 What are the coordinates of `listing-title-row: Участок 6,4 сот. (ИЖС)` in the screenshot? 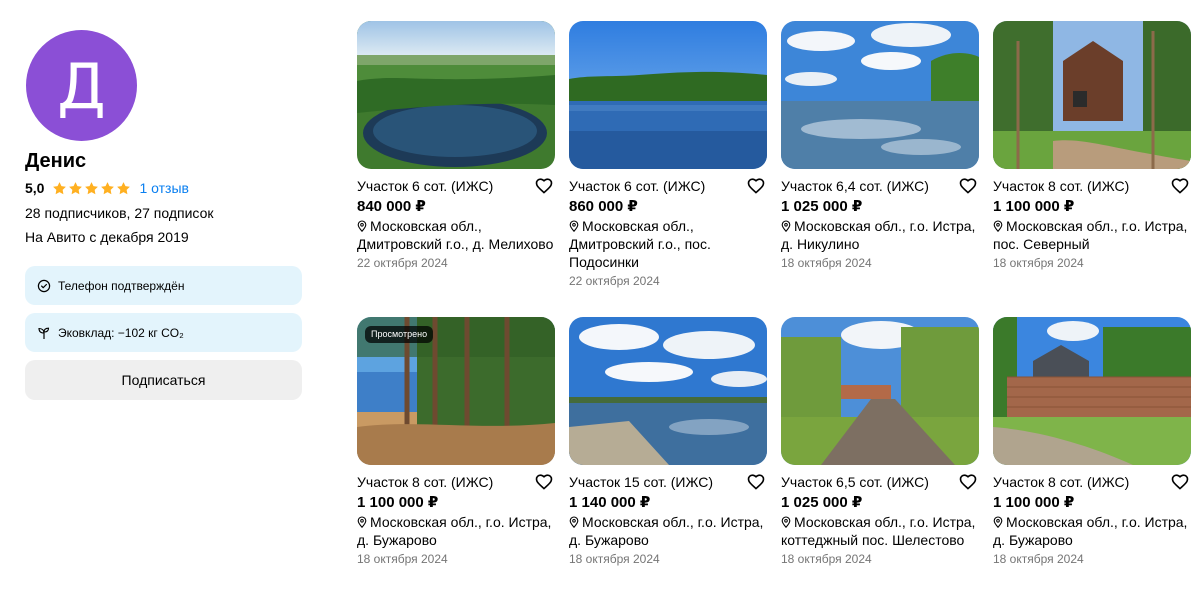 It's located at (880, 186).